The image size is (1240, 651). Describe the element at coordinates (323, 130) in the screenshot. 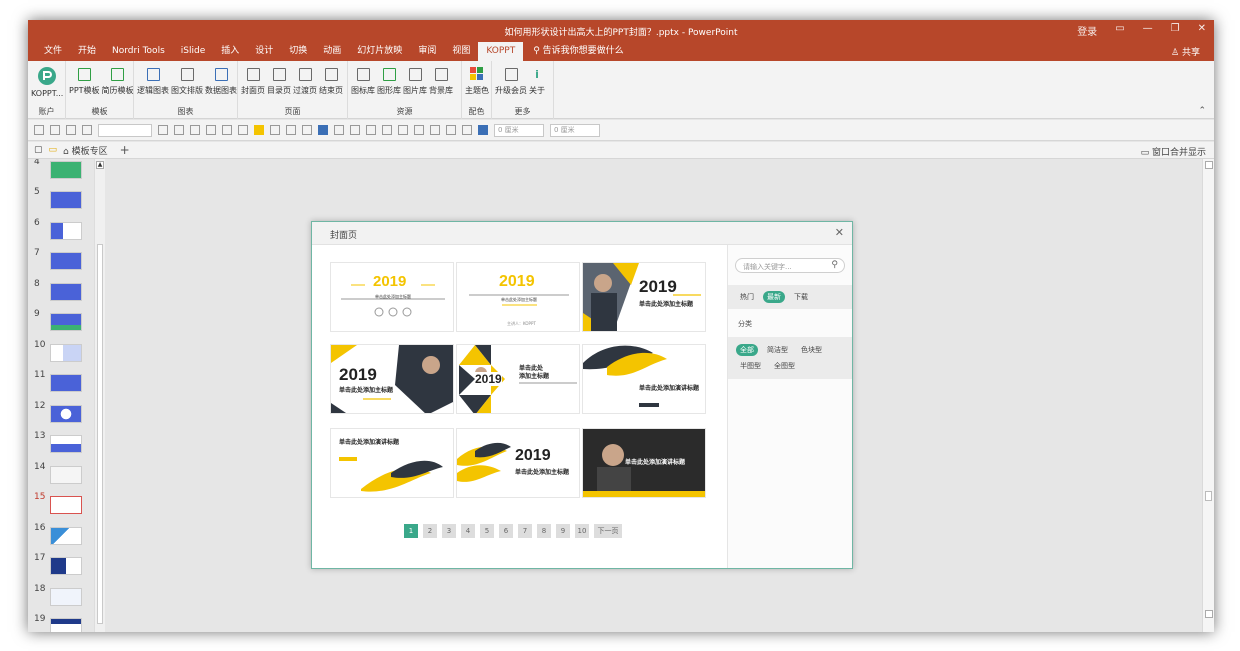

I see `chart-icon` at that location.